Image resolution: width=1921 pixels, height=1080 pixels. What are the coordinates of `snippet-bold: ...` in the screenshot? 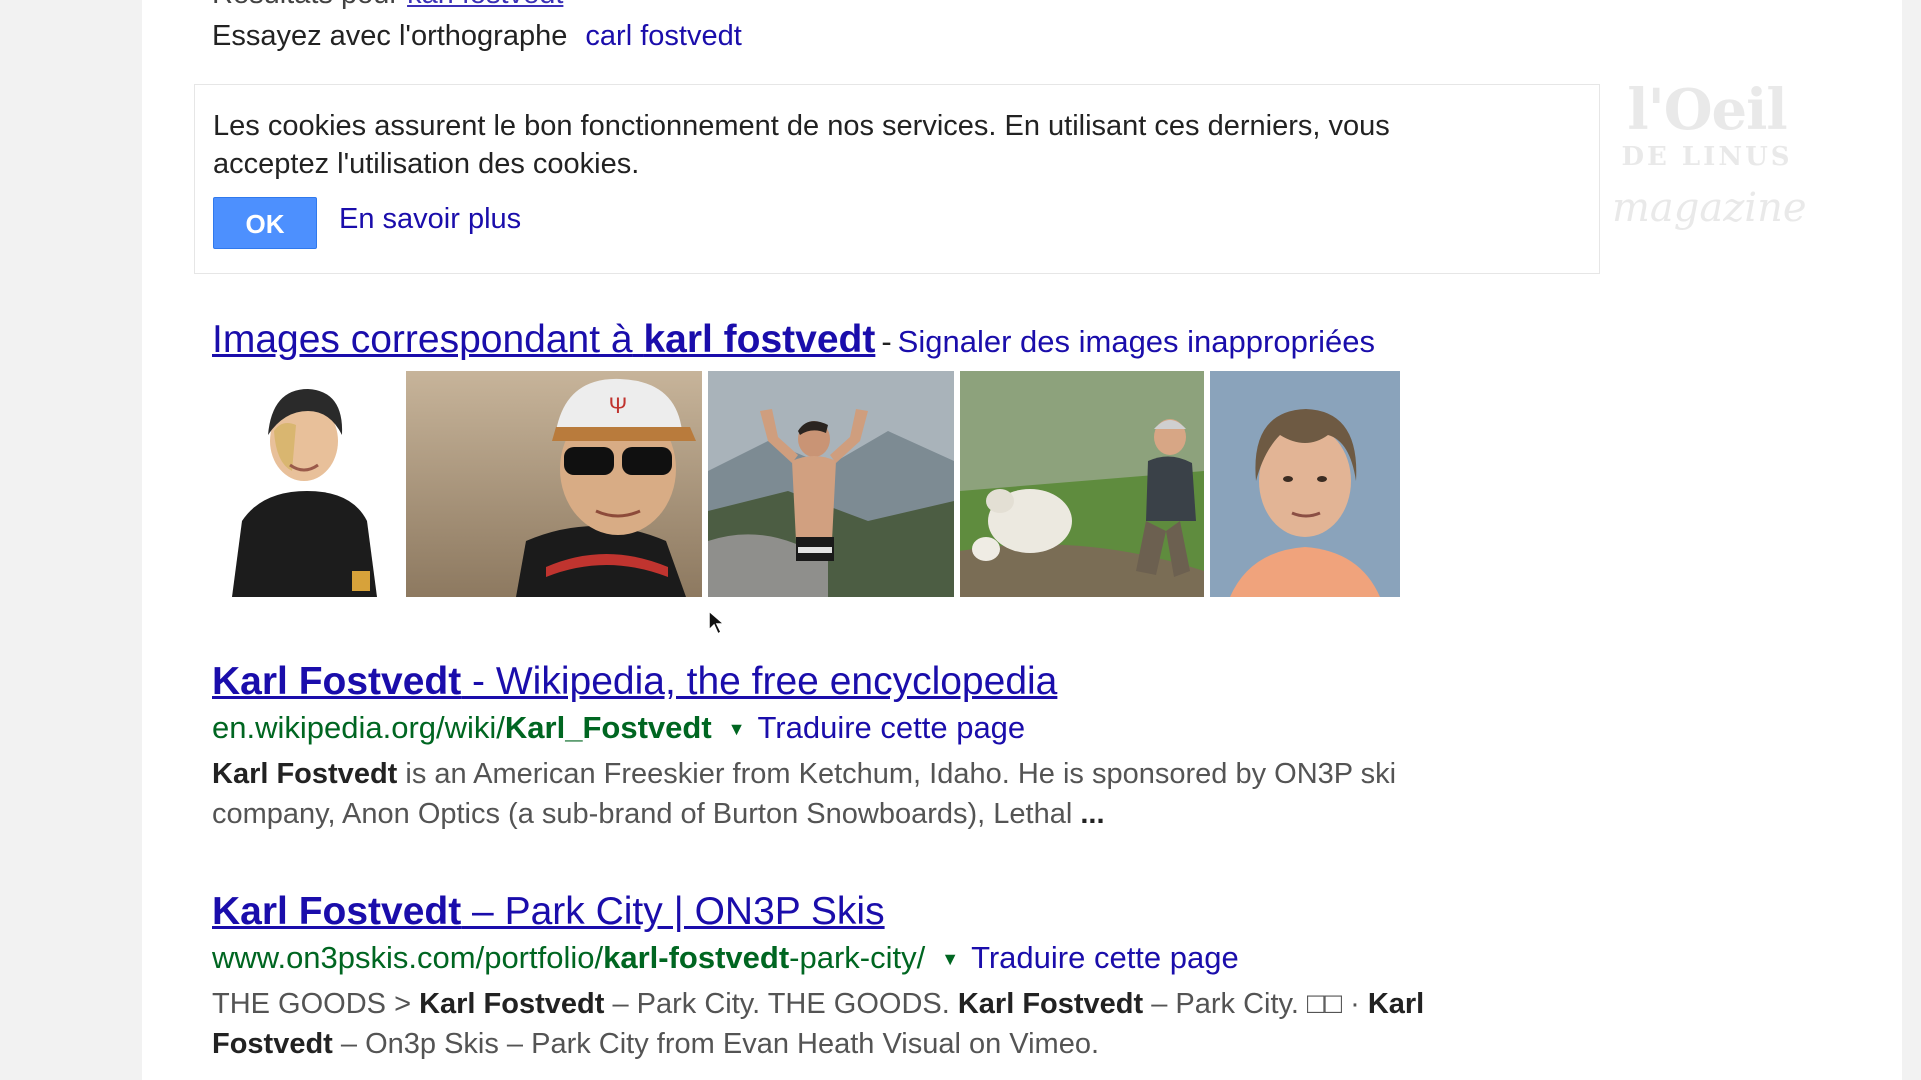 It's located at (1092, 814).